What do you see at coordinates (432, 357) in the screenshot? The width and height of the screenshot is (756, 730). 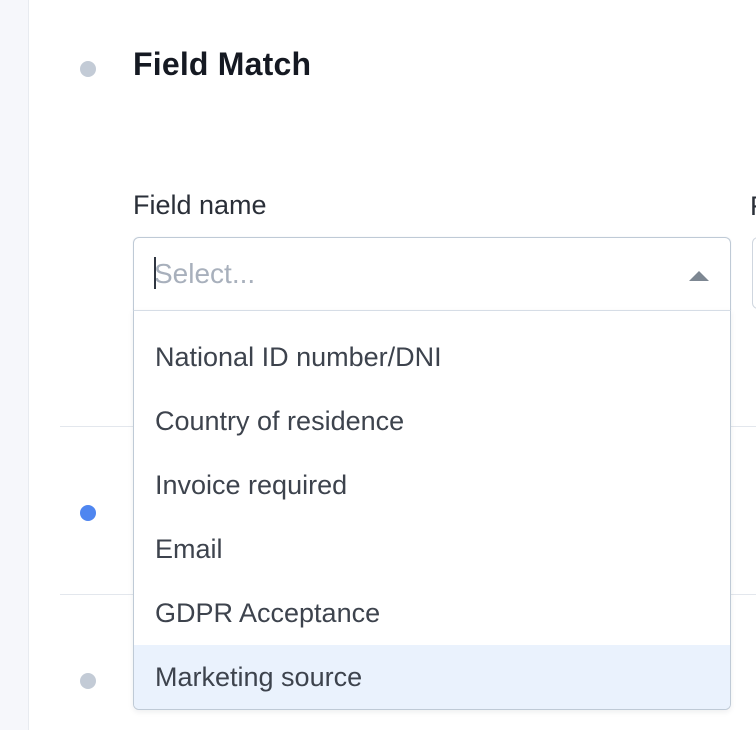 I see `dropdown-option: National ID number/DNI` at bounding box center [432, 357].